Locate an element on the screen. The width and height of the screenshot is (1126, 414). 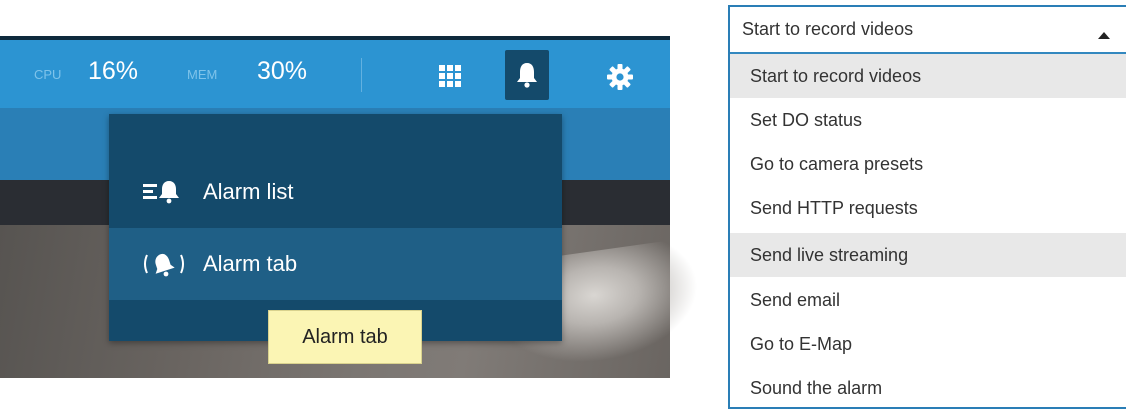
cpu-value: 16% is located at coordinates (113, 71).